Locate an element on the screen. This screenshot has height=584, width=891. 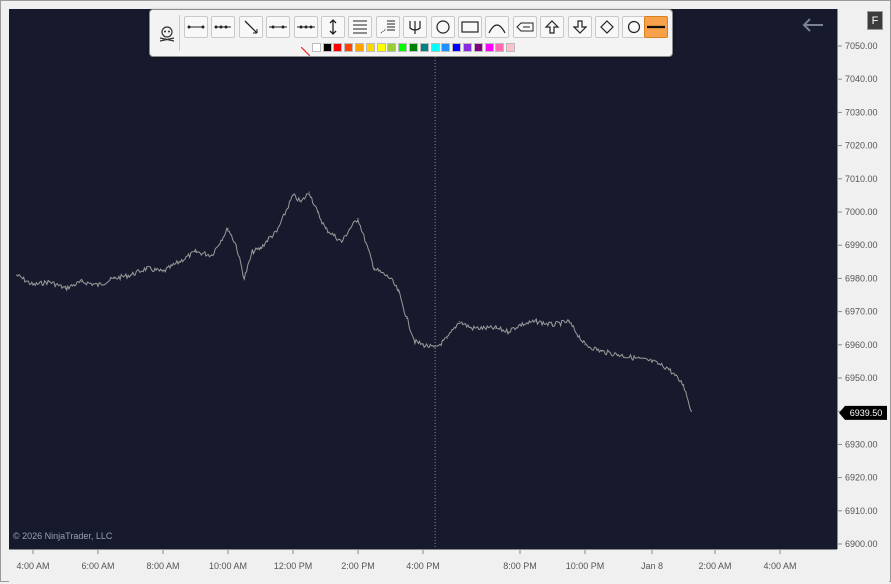
pitchfork-icon is located at coordinates (415, 27).